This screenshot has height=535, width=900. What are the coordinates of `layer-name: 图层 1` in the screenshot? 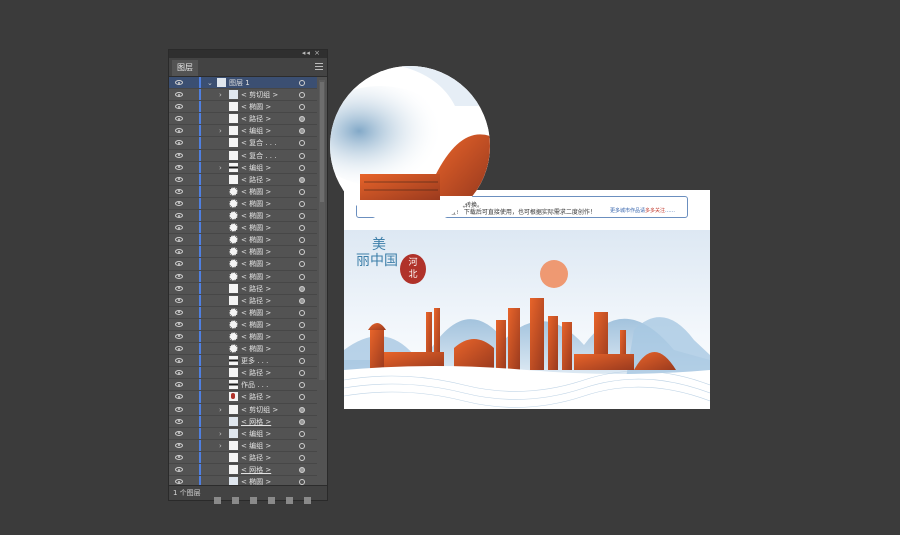 It's located at (239, 83).